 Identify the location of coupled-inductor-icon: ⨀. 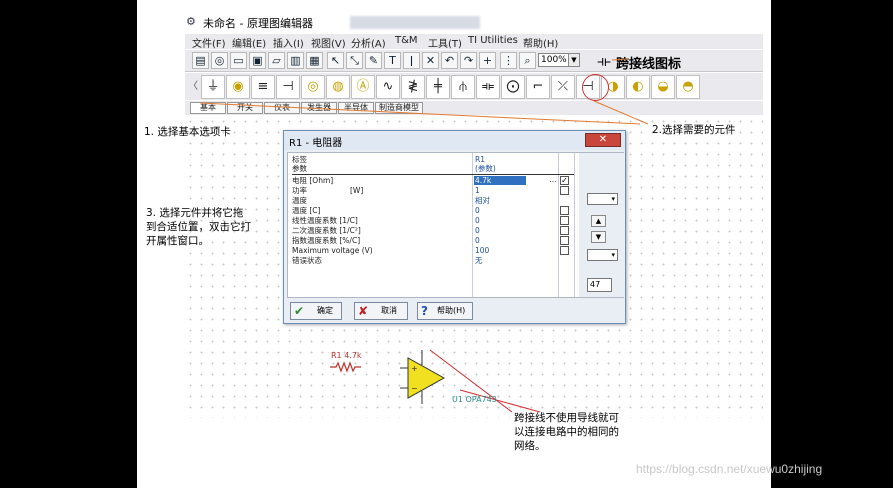
(513, 87).